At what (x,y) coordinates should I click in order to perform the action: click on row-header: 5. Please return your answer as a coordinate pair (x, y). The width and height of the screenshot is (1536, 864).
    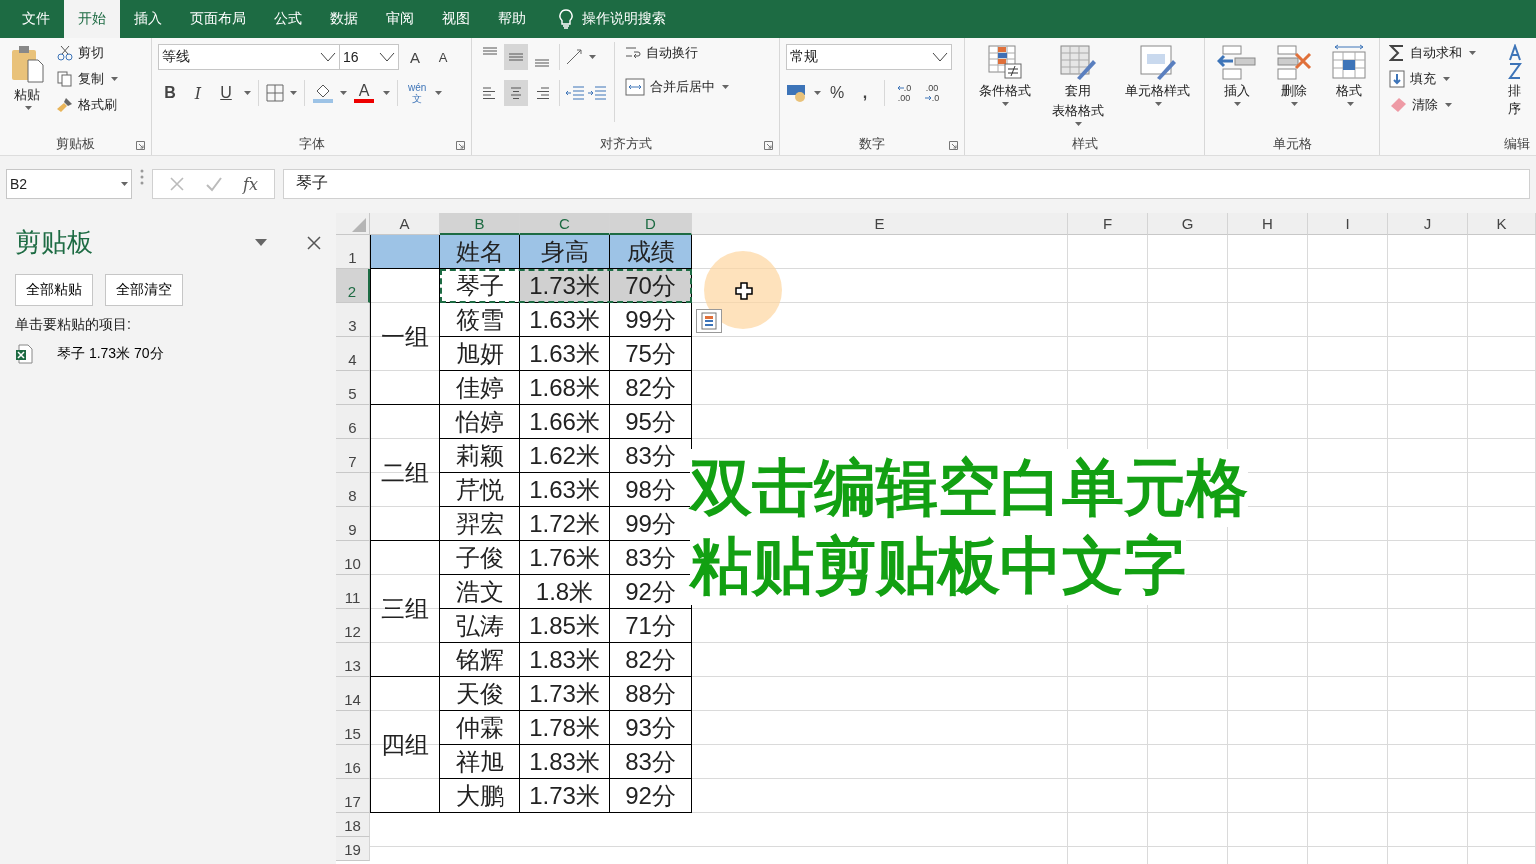
    Looking at the image, I should click on (353, 388).